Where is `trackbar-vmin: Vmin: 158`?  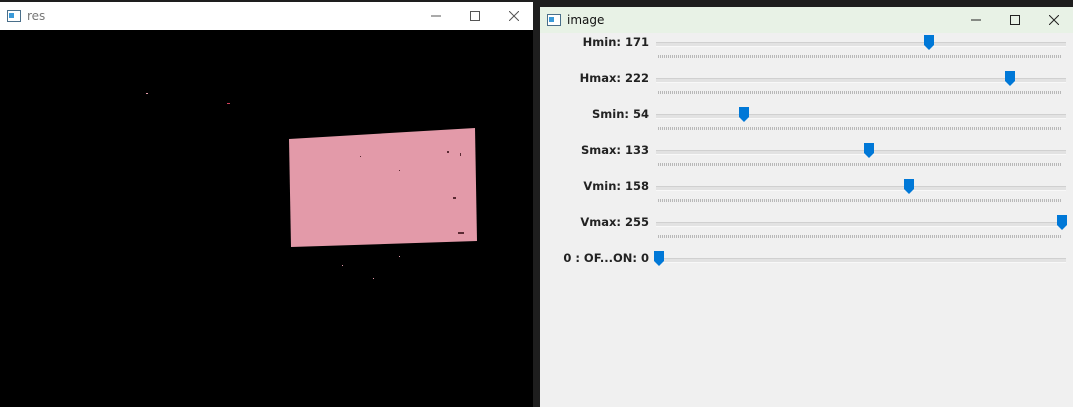 trackbar-vmin: Vmin: 158 is located at coordinates (806, 195).